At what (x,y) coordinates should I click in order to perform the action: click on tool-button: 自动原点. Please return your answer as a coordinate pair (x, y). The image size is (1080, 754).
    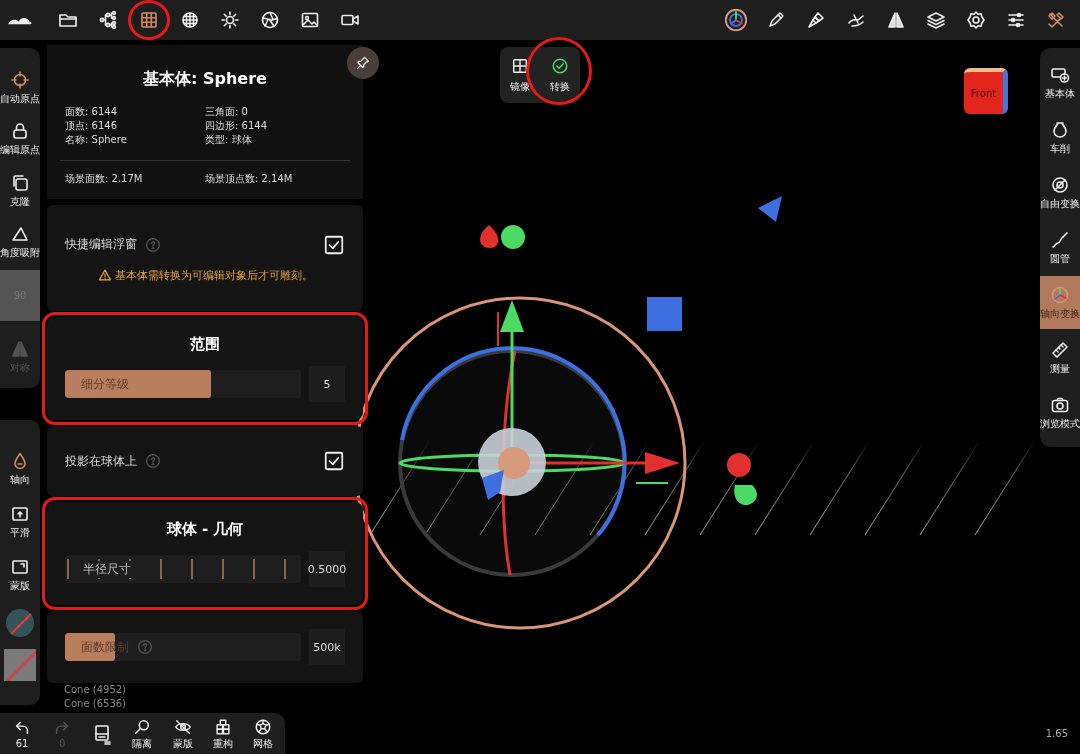
    Looking at the image, I should click on (20, 88).